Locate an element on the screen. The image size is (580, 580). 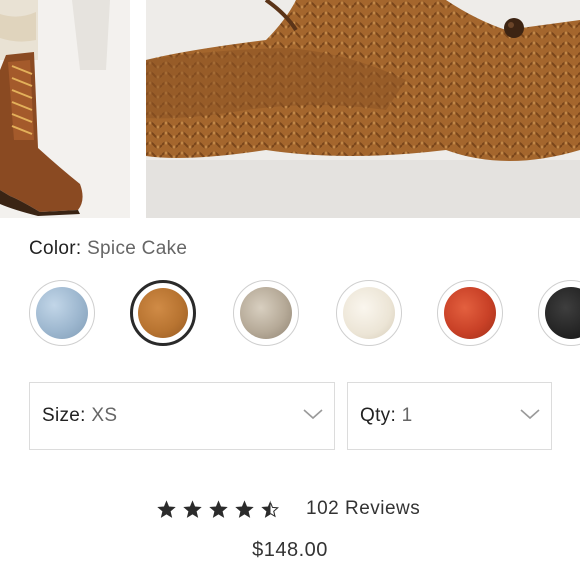
qty-select: Qty: 1 is located at coordinates (449, 416).